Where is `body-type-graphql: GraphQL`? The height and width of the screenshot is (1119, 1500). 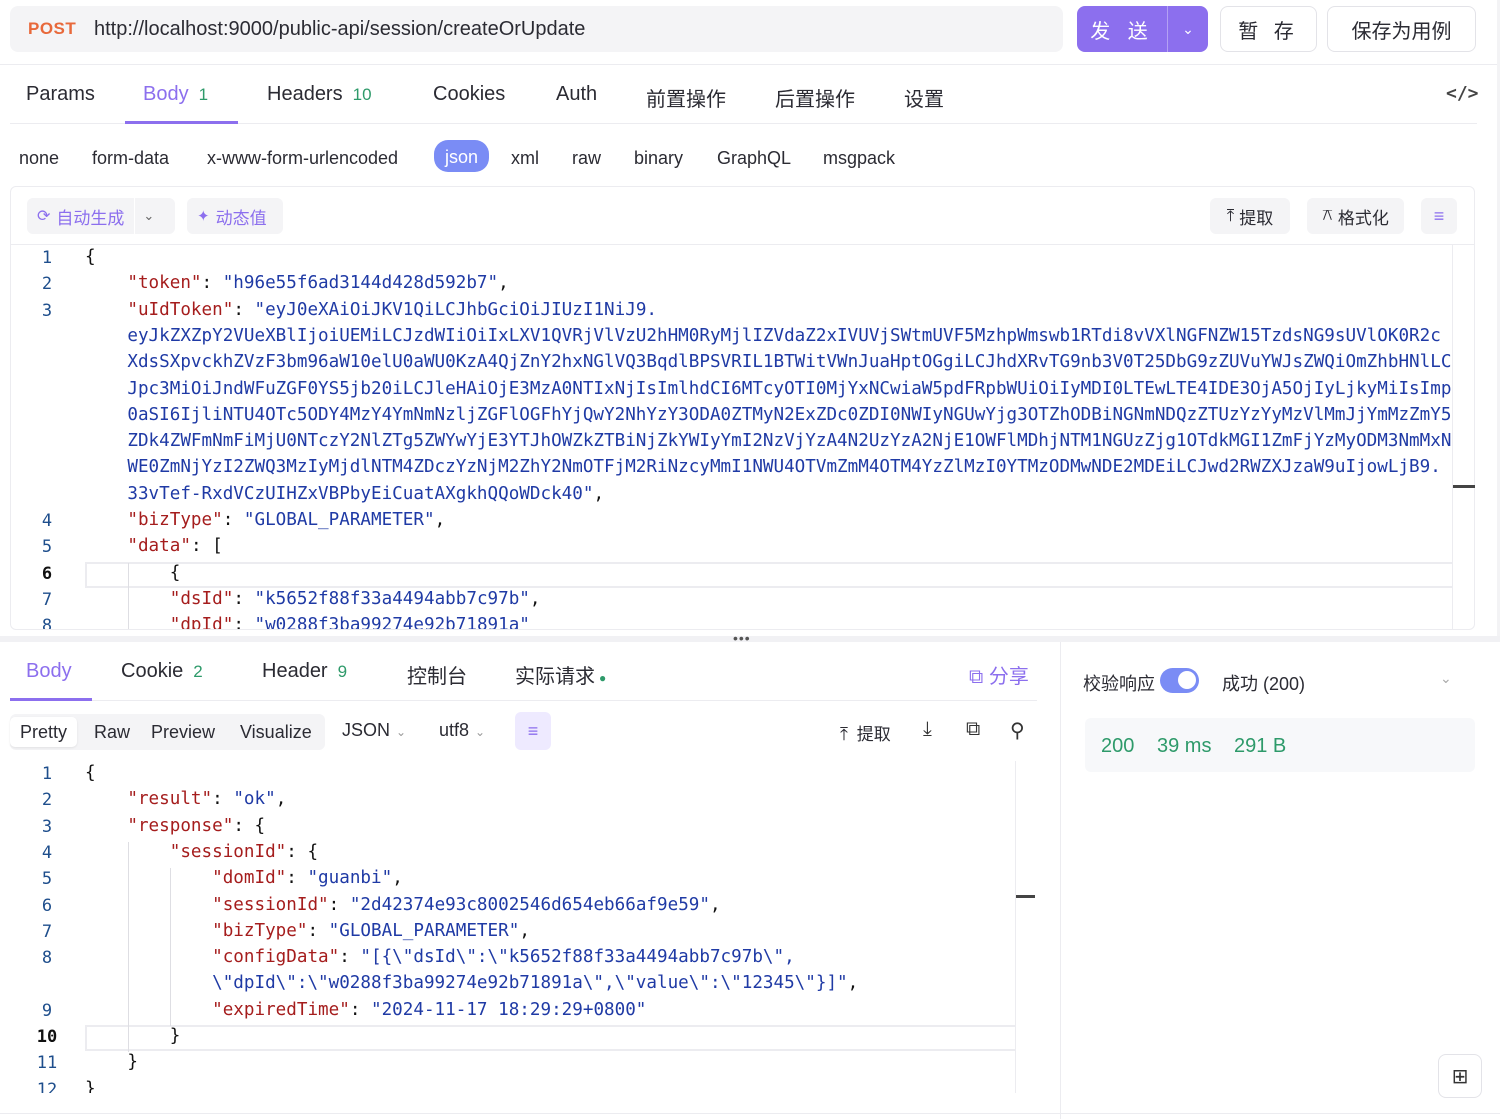
body-type-graphql: GraphQL is located at coordinates (754, 158).